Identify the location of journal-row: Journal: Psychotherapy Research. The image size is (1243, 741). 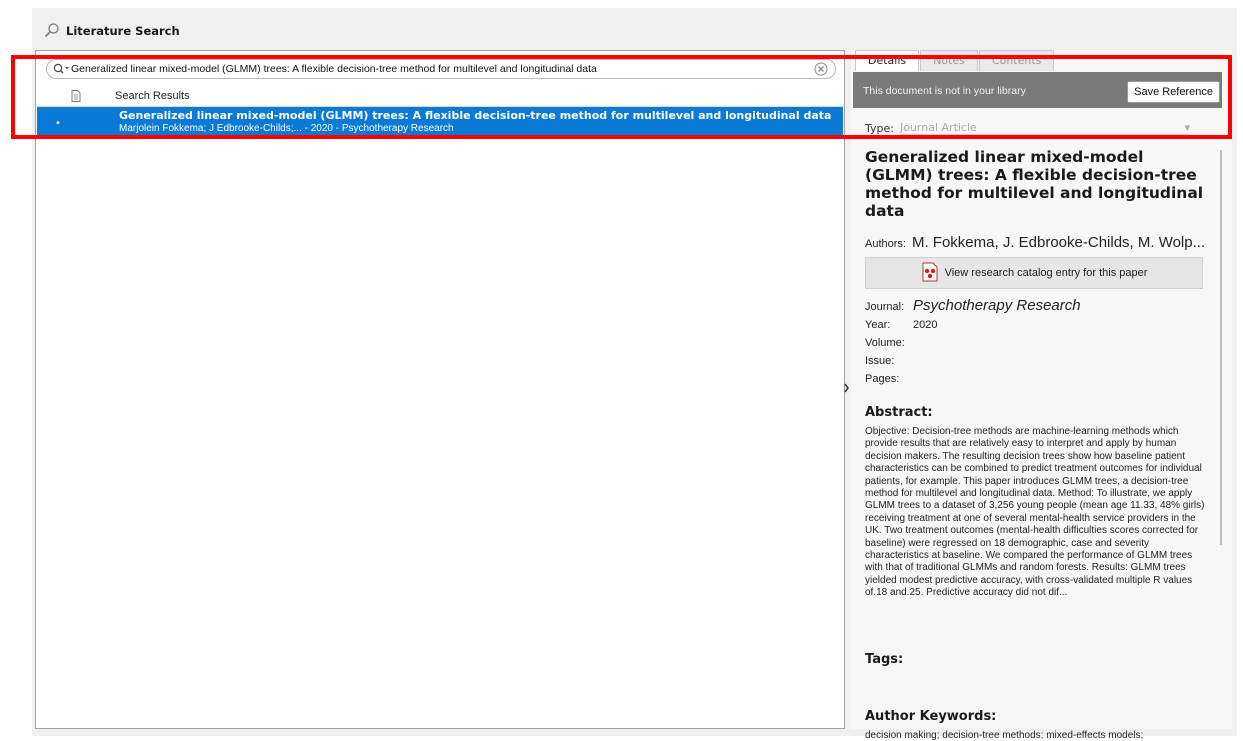
(1037, 308).